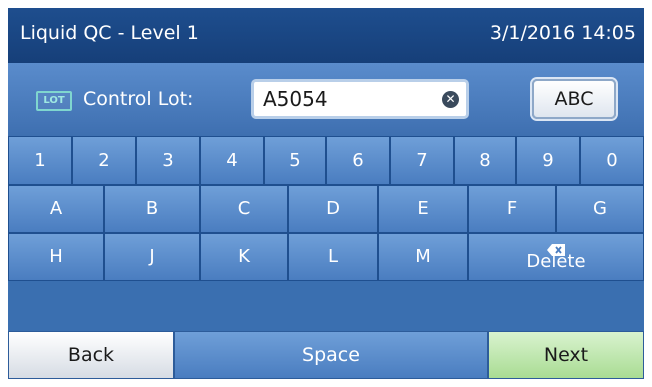 The image size is (652, 387). What do you see at coordinates (152, 209) in the screenshot?
I see `key-b: B` at bounding box center [152, 209].